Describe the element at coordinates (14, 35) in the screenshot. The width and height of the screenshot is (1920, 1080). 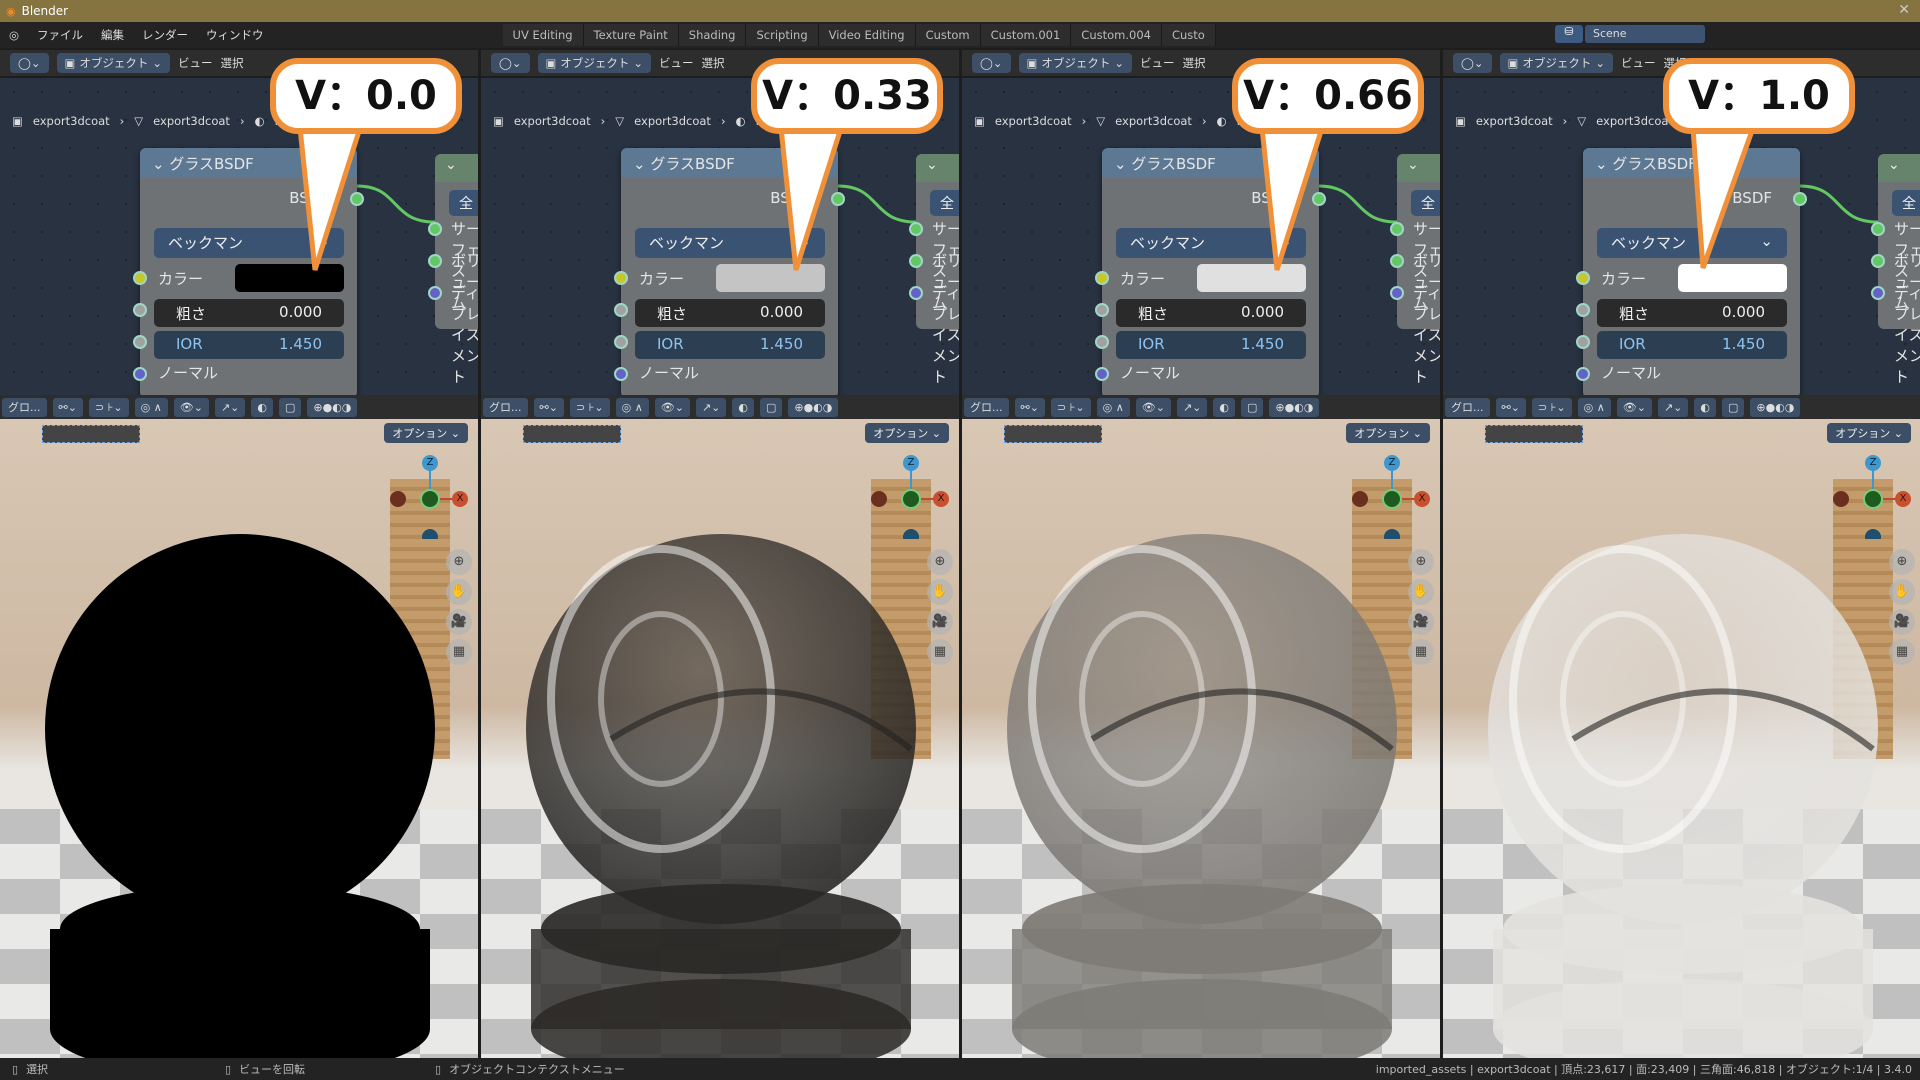
I see `blender-menu-icon: ◎` at that location.